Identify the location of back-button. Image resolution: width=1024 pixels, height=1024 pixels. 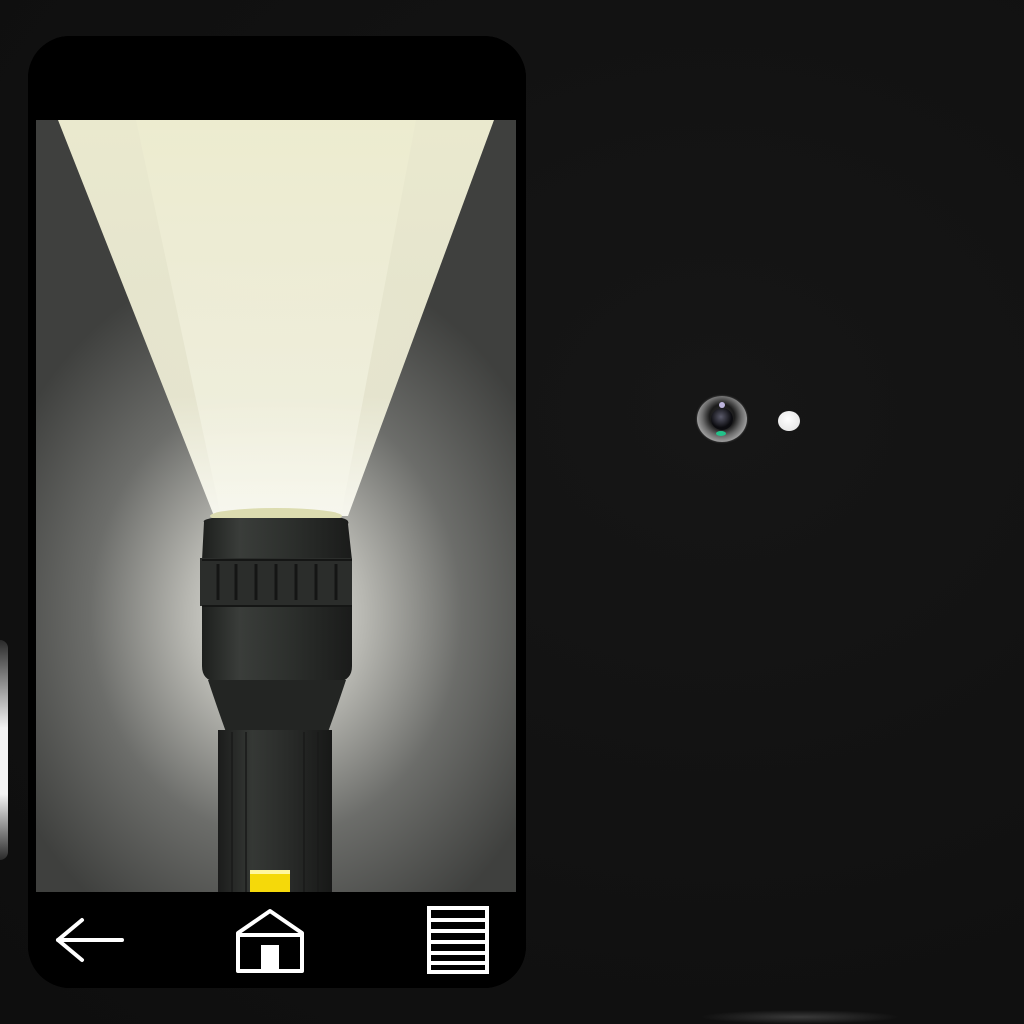
(90, 940).